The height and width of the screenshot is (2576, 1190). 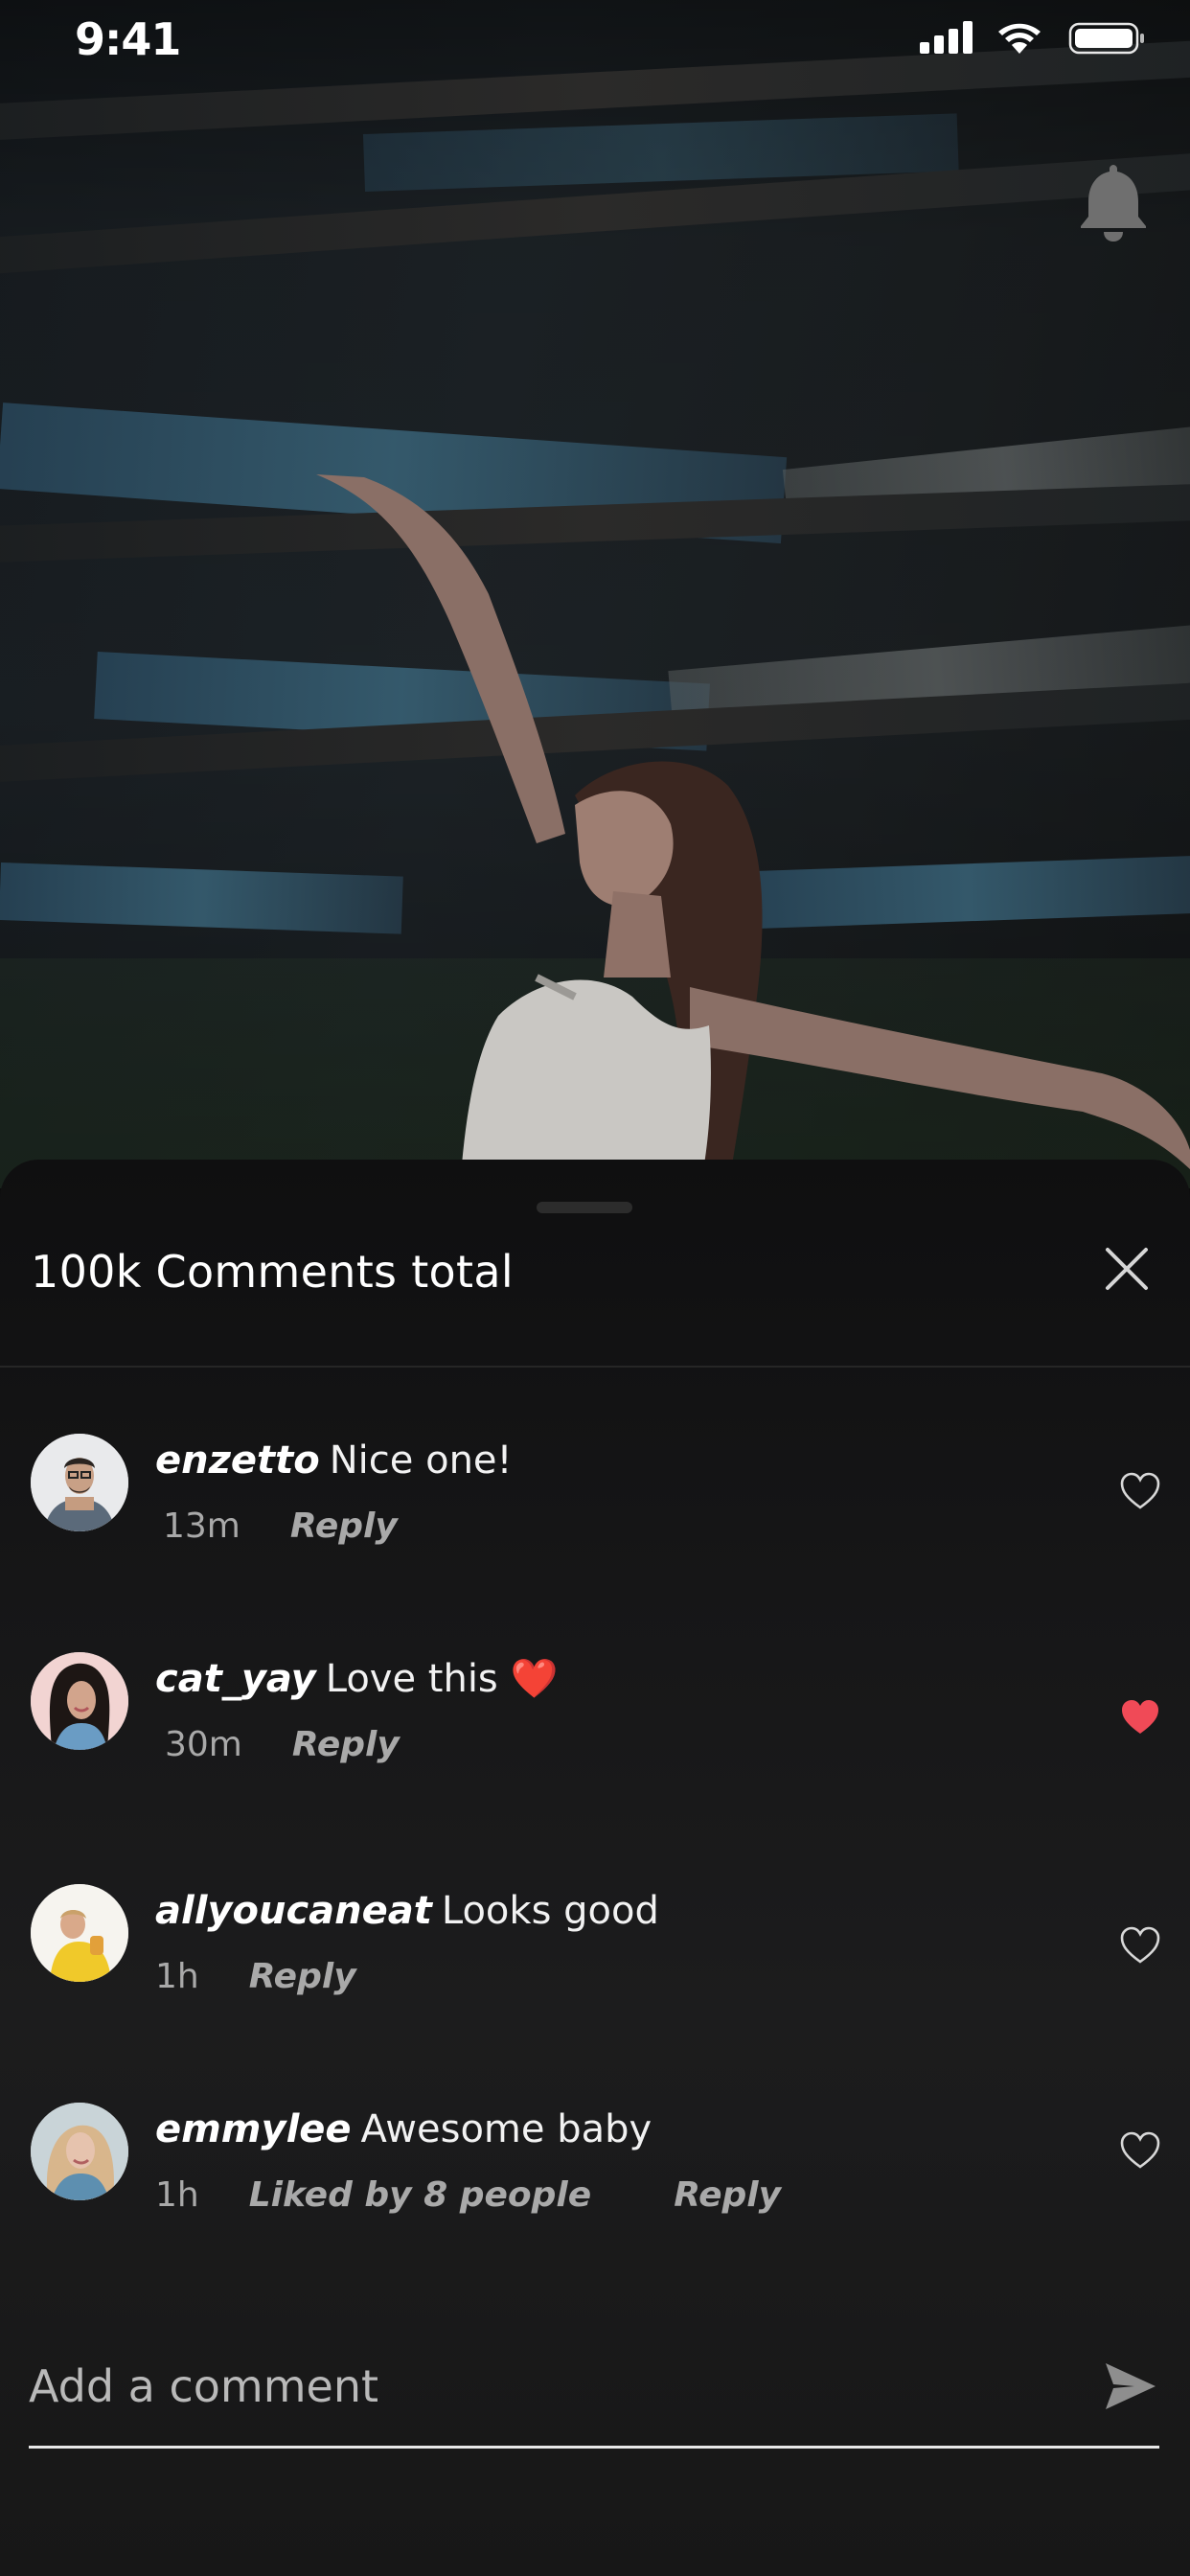 I want to click on comment-meta: 1h Reply, so click(x=256, y=1977).